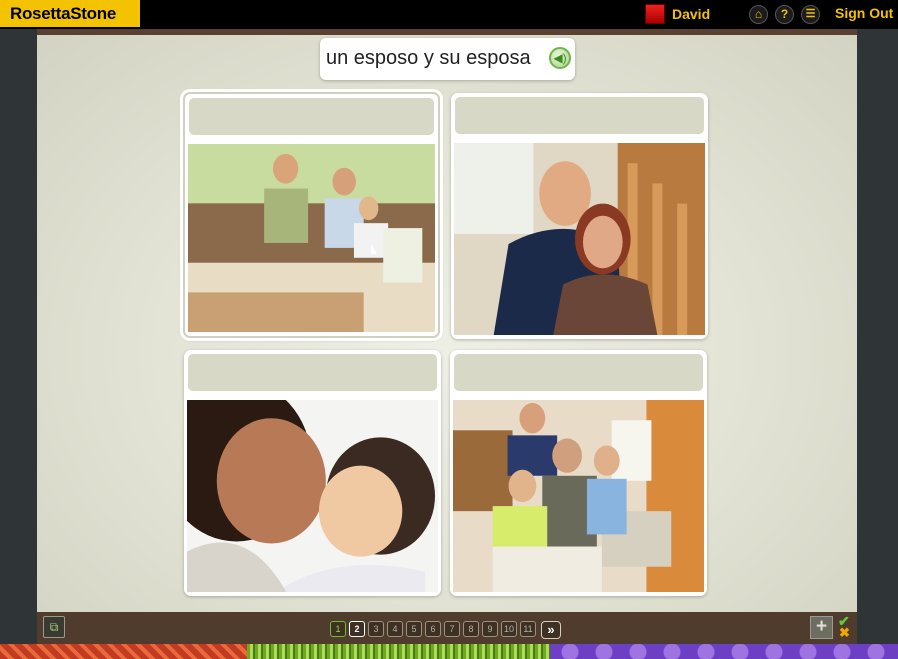 Image resolution: width=898 pixels, height=659 pixels. What do you see at coordinates (578, 496) in the screenshot?
I see `photo-grandfather-children` at bounding box center [578, 496].